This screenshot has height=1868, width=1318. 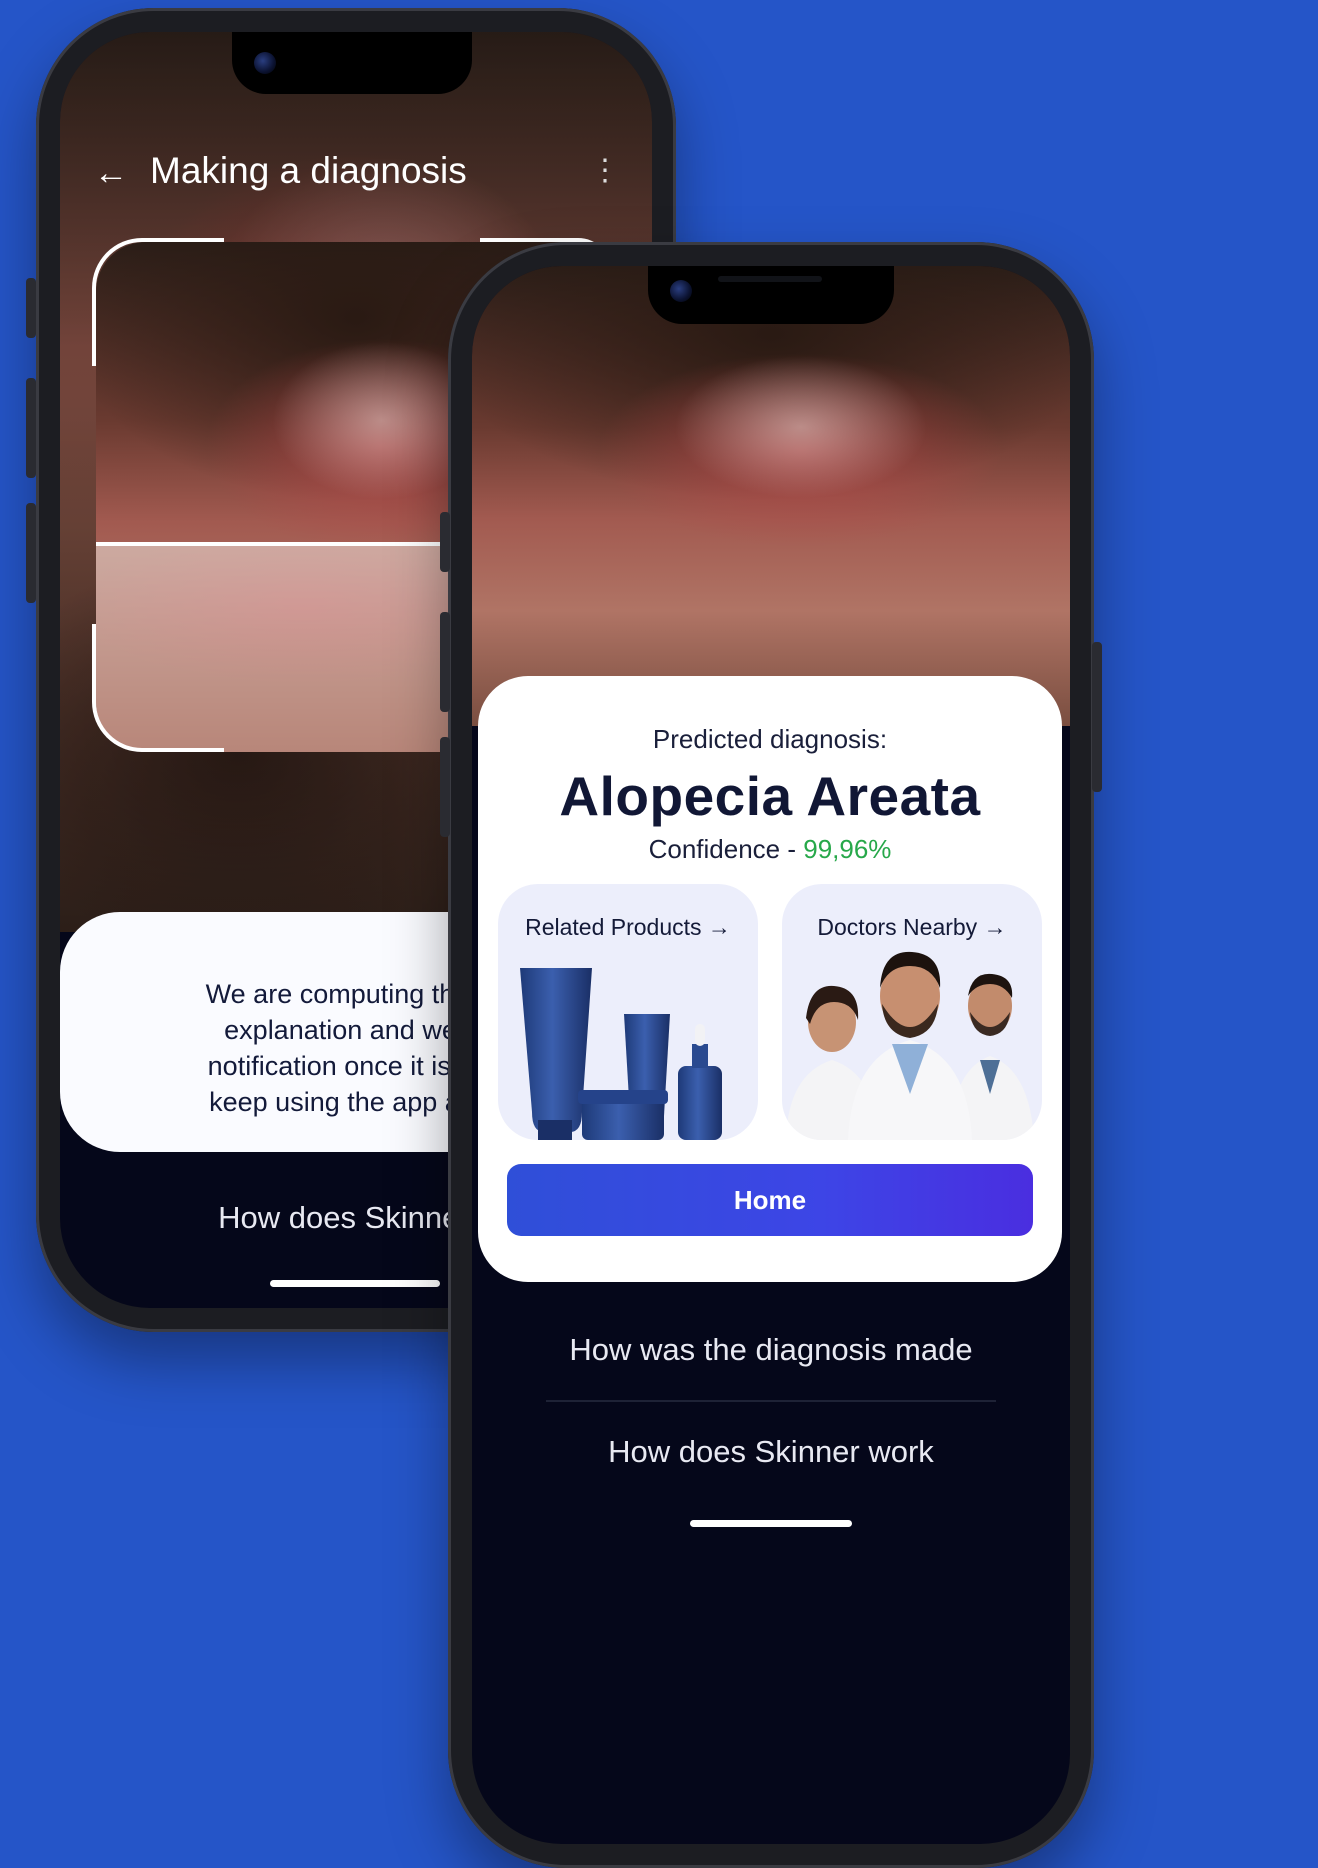 I want to click on how-skinner-works-link: How does Skinner work, so click(x=771, y=1452).